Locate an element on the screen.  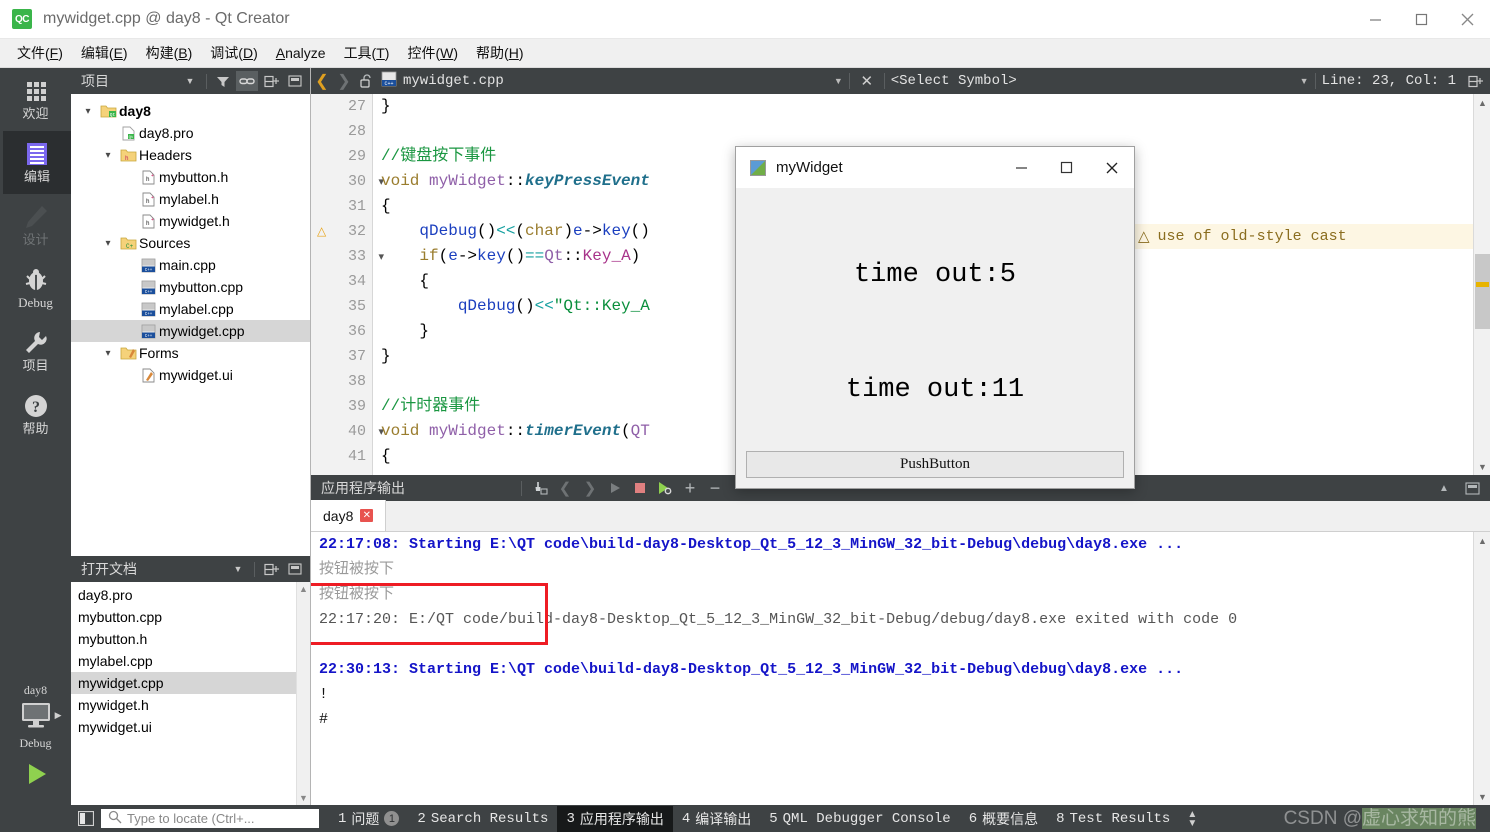
project-tree-item-Headers: ▾ h Headers is located at coordinates (190, 155).